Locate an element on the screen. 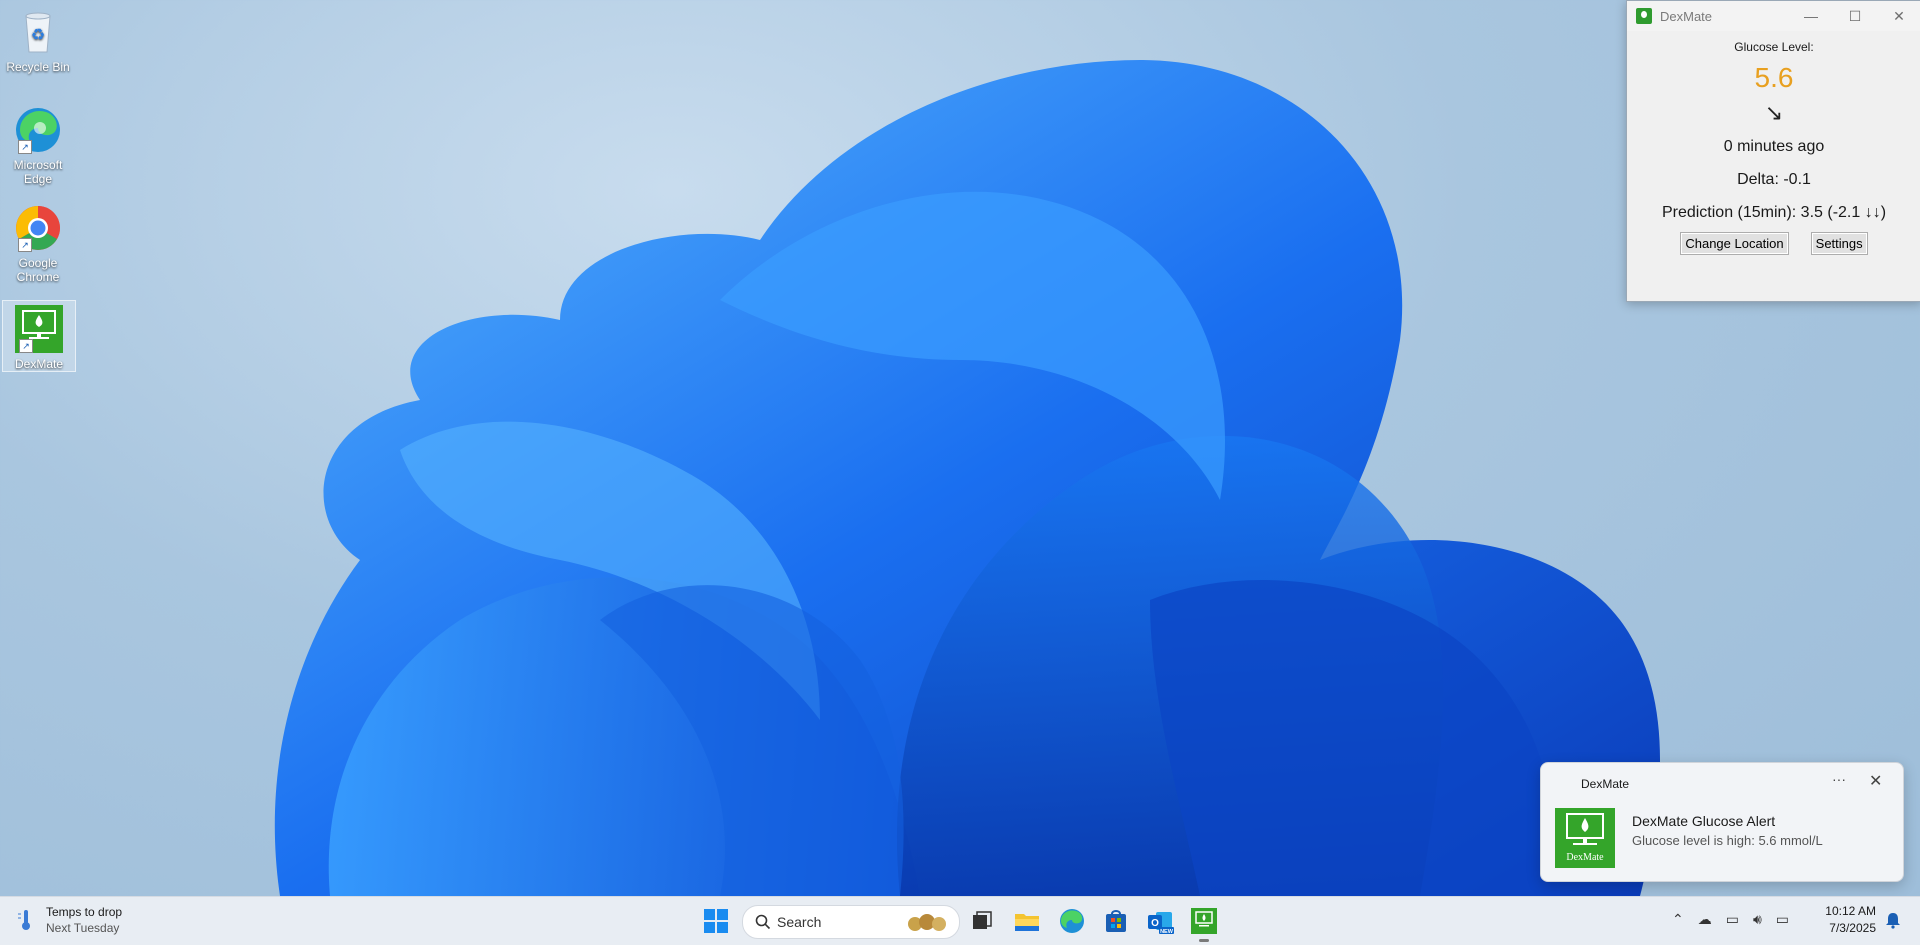  edge-shortcut: ↗ Microsoft Edge is located at coordinates (38, 144).